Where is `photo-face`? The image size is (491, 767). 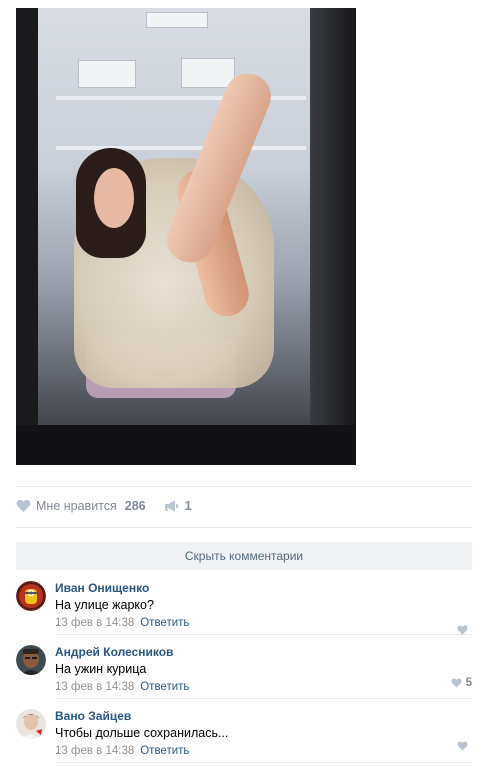 photo-face is located at coordinates (114, 198).